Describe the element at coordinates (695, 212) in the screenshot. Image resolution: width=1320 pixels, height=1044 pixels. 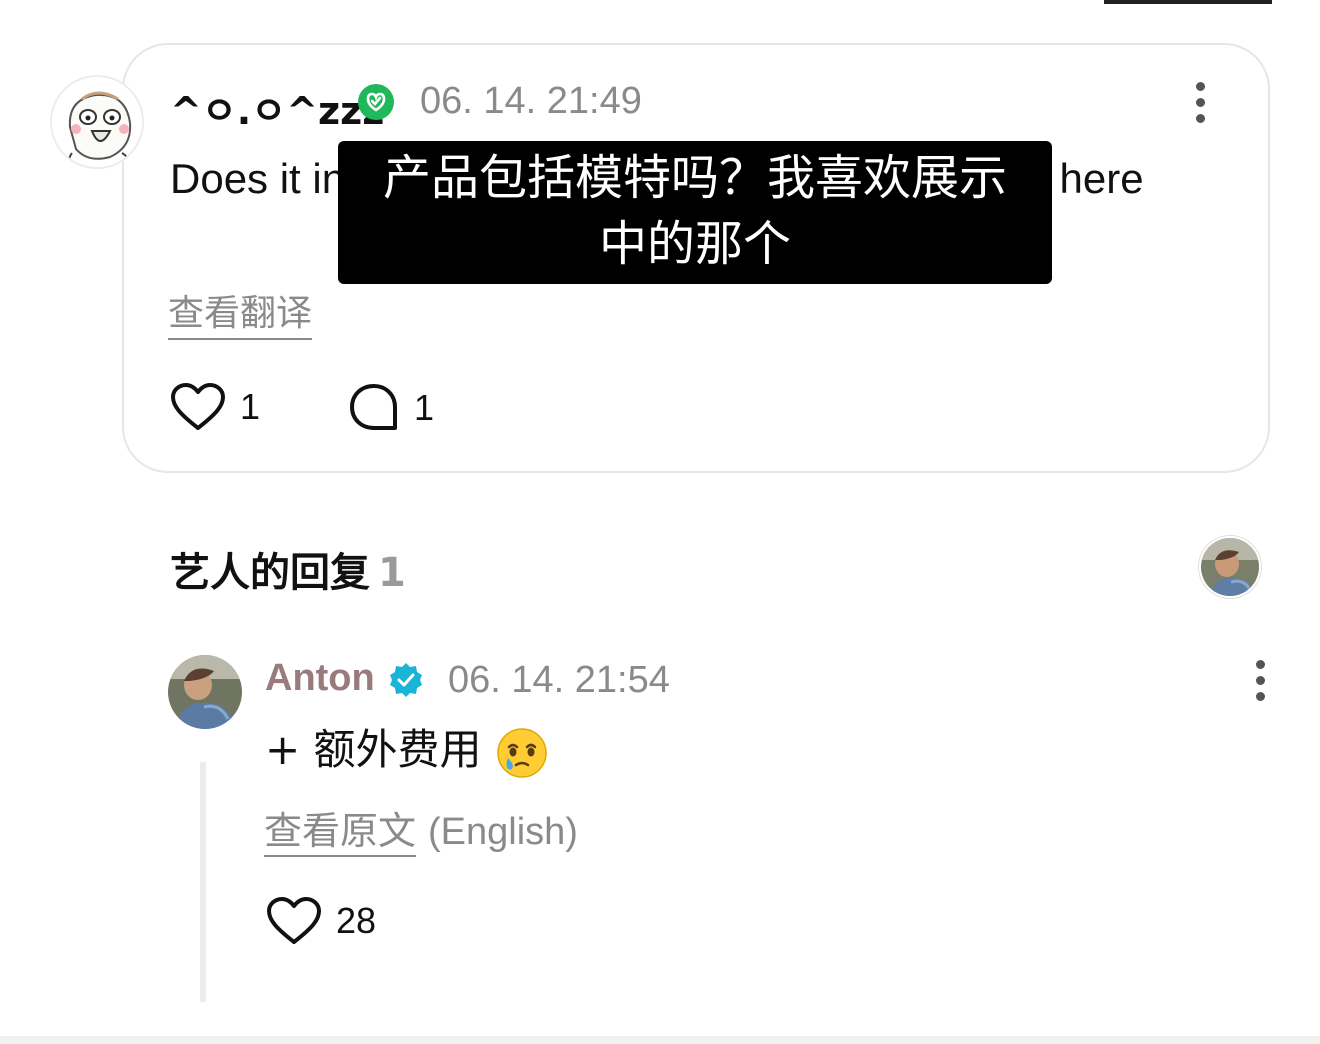
I see `translation-overlay: 产品包括模特吗？我喜欢展示 中的那个` at that location.